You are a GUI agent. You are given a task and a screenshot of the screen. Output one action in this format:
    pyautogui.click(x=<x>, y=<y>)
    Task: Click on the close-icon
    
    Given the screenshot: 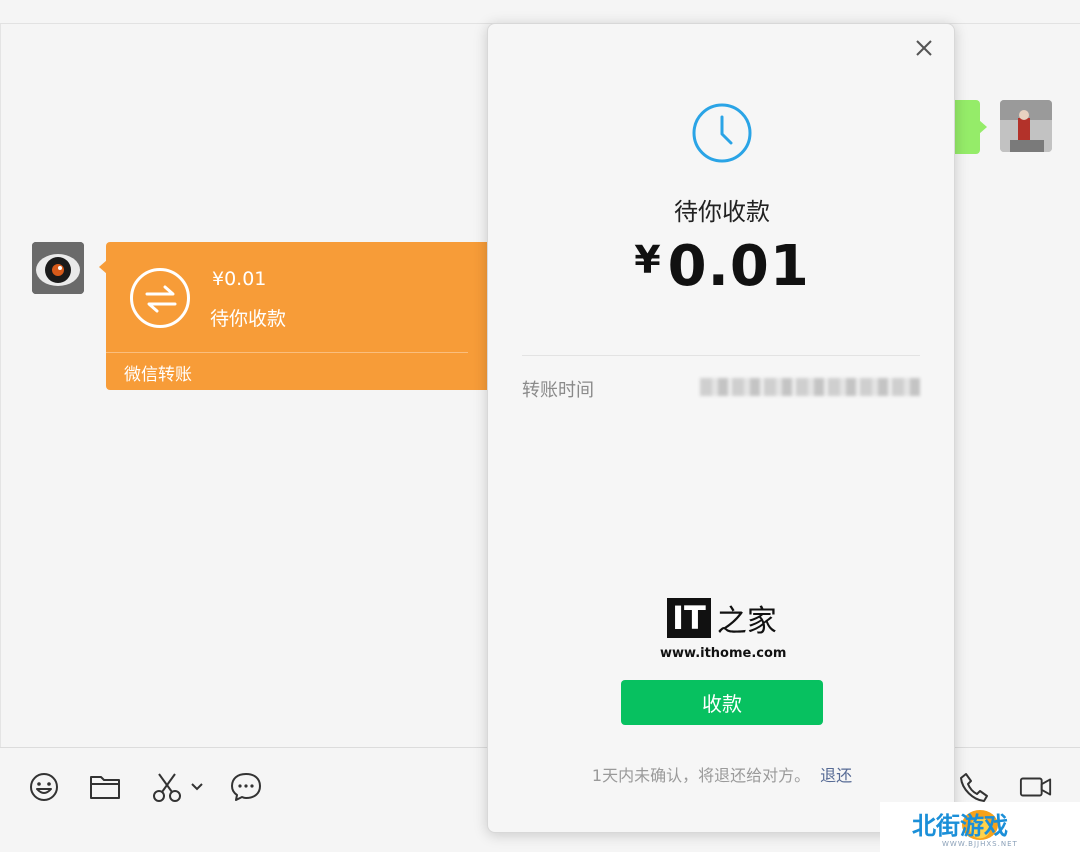 What is the action you would take?
    pyautogui.click(x=924, y=48)
    